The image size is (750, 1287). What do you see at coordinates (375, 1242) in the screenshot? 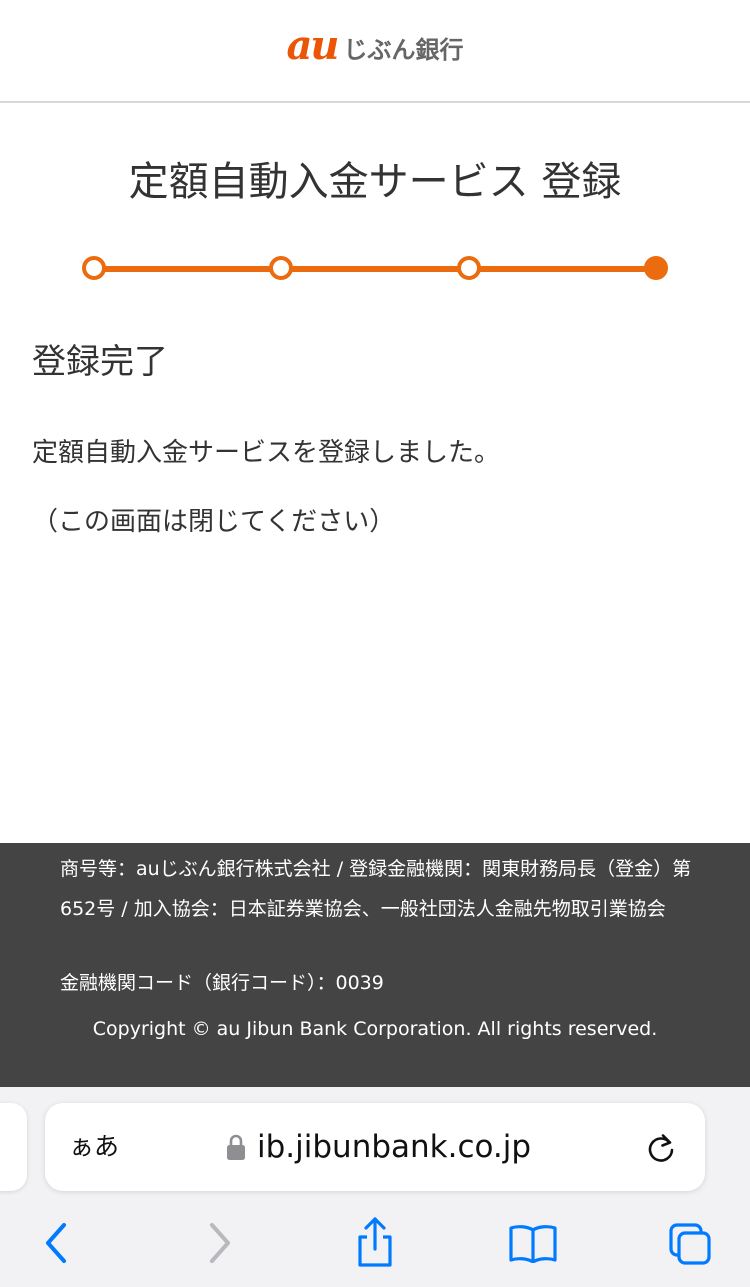
I see `share-icon` at bounding box center [375, 1242].